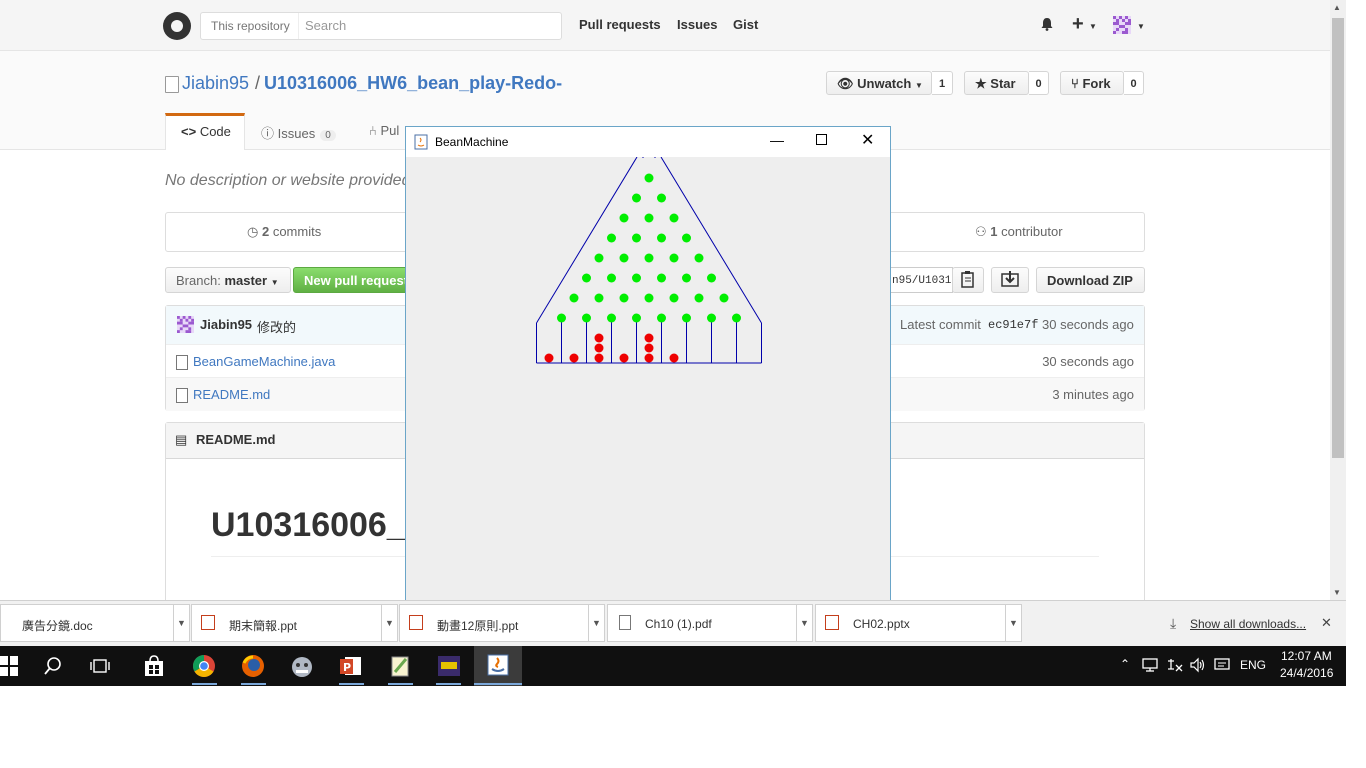  I want to click on commit-message: 修改的, so click(276, 326).